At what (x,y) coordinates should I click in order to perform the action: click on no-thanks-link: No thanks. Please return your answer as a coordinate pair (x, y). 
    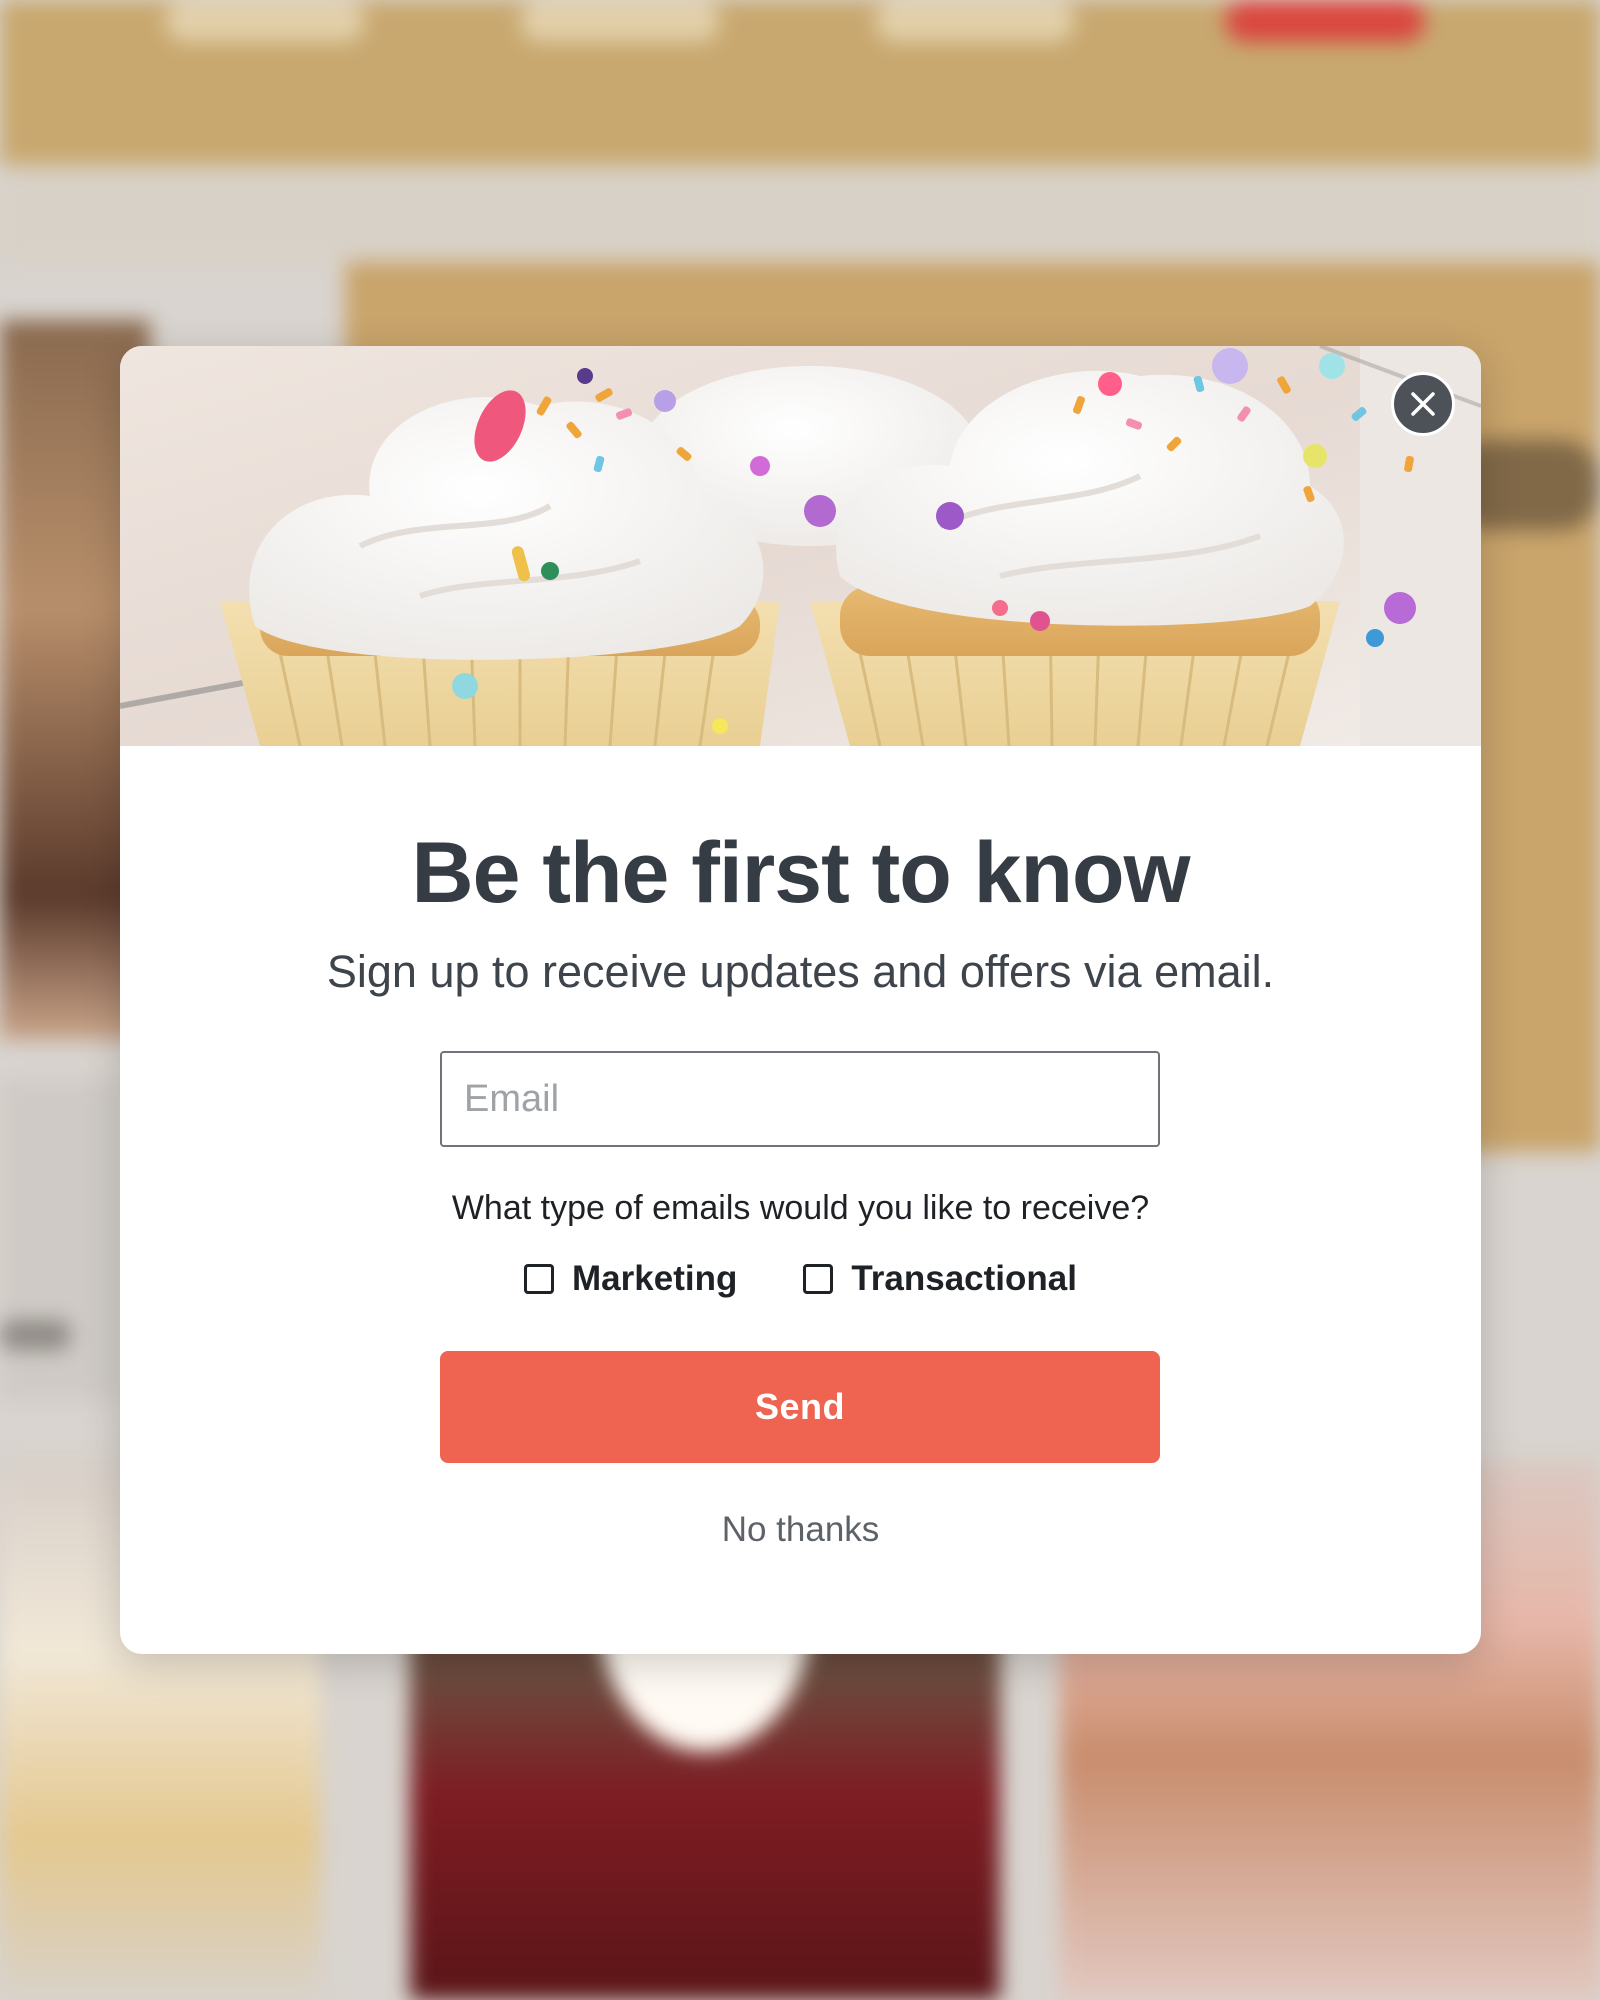
    Looking at the image, I should click on (800, 1530).